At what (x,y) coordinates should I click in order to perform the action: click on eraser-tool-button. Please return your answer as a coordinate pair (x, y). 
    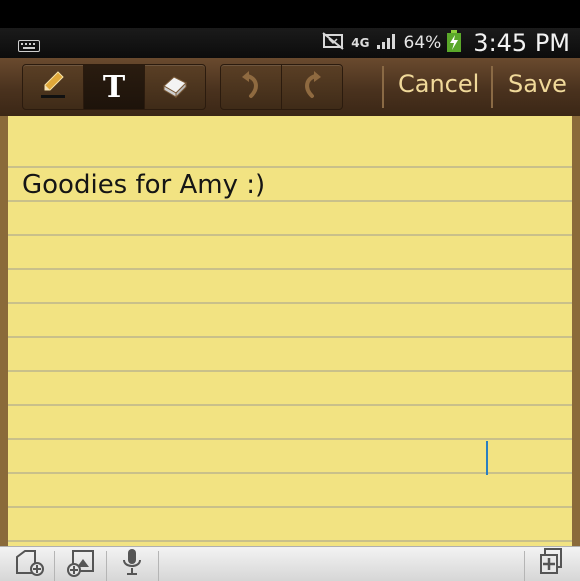
    Looking at the image, I should click on (175, 87).